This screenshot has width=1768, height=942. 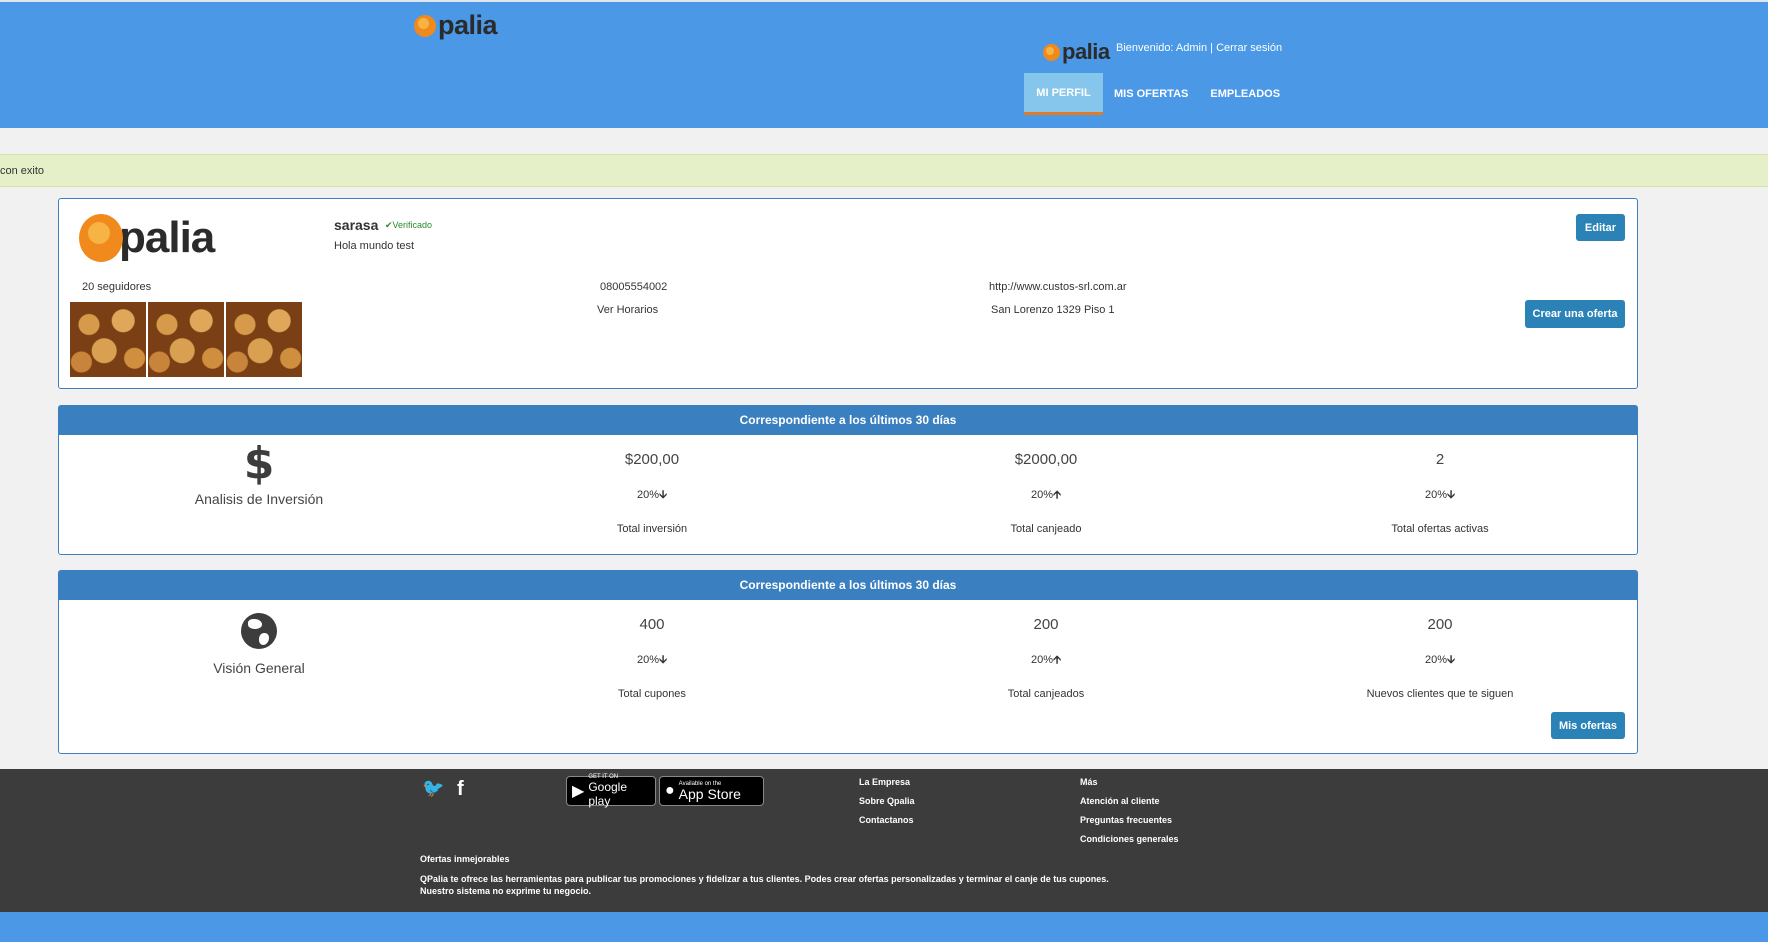 I want to click on stat-active-offers: 2 20%🡫 Total ofertas activas, so click(x=1440, y=493).